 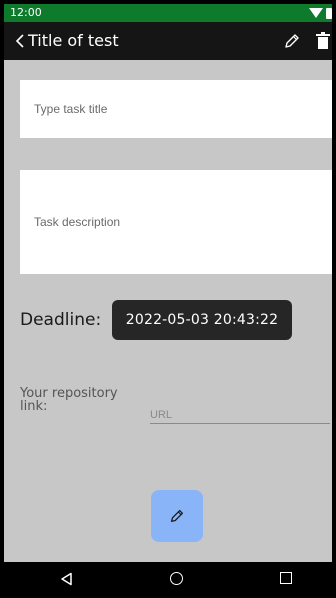 I want to click on status-icons, so click(x=320, y=13).